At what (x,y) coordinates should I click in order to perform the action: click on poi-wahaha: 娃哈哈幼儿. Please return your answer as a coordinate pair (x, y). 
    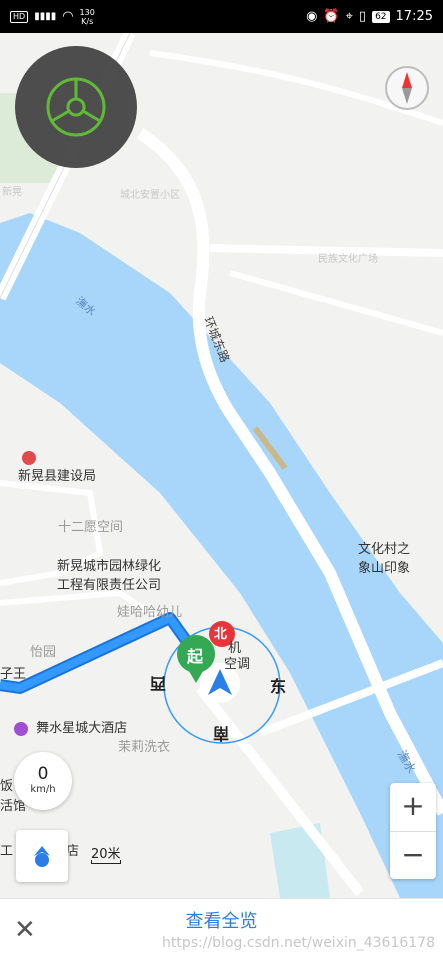
    Looking at the image, I should click on (149, 610).